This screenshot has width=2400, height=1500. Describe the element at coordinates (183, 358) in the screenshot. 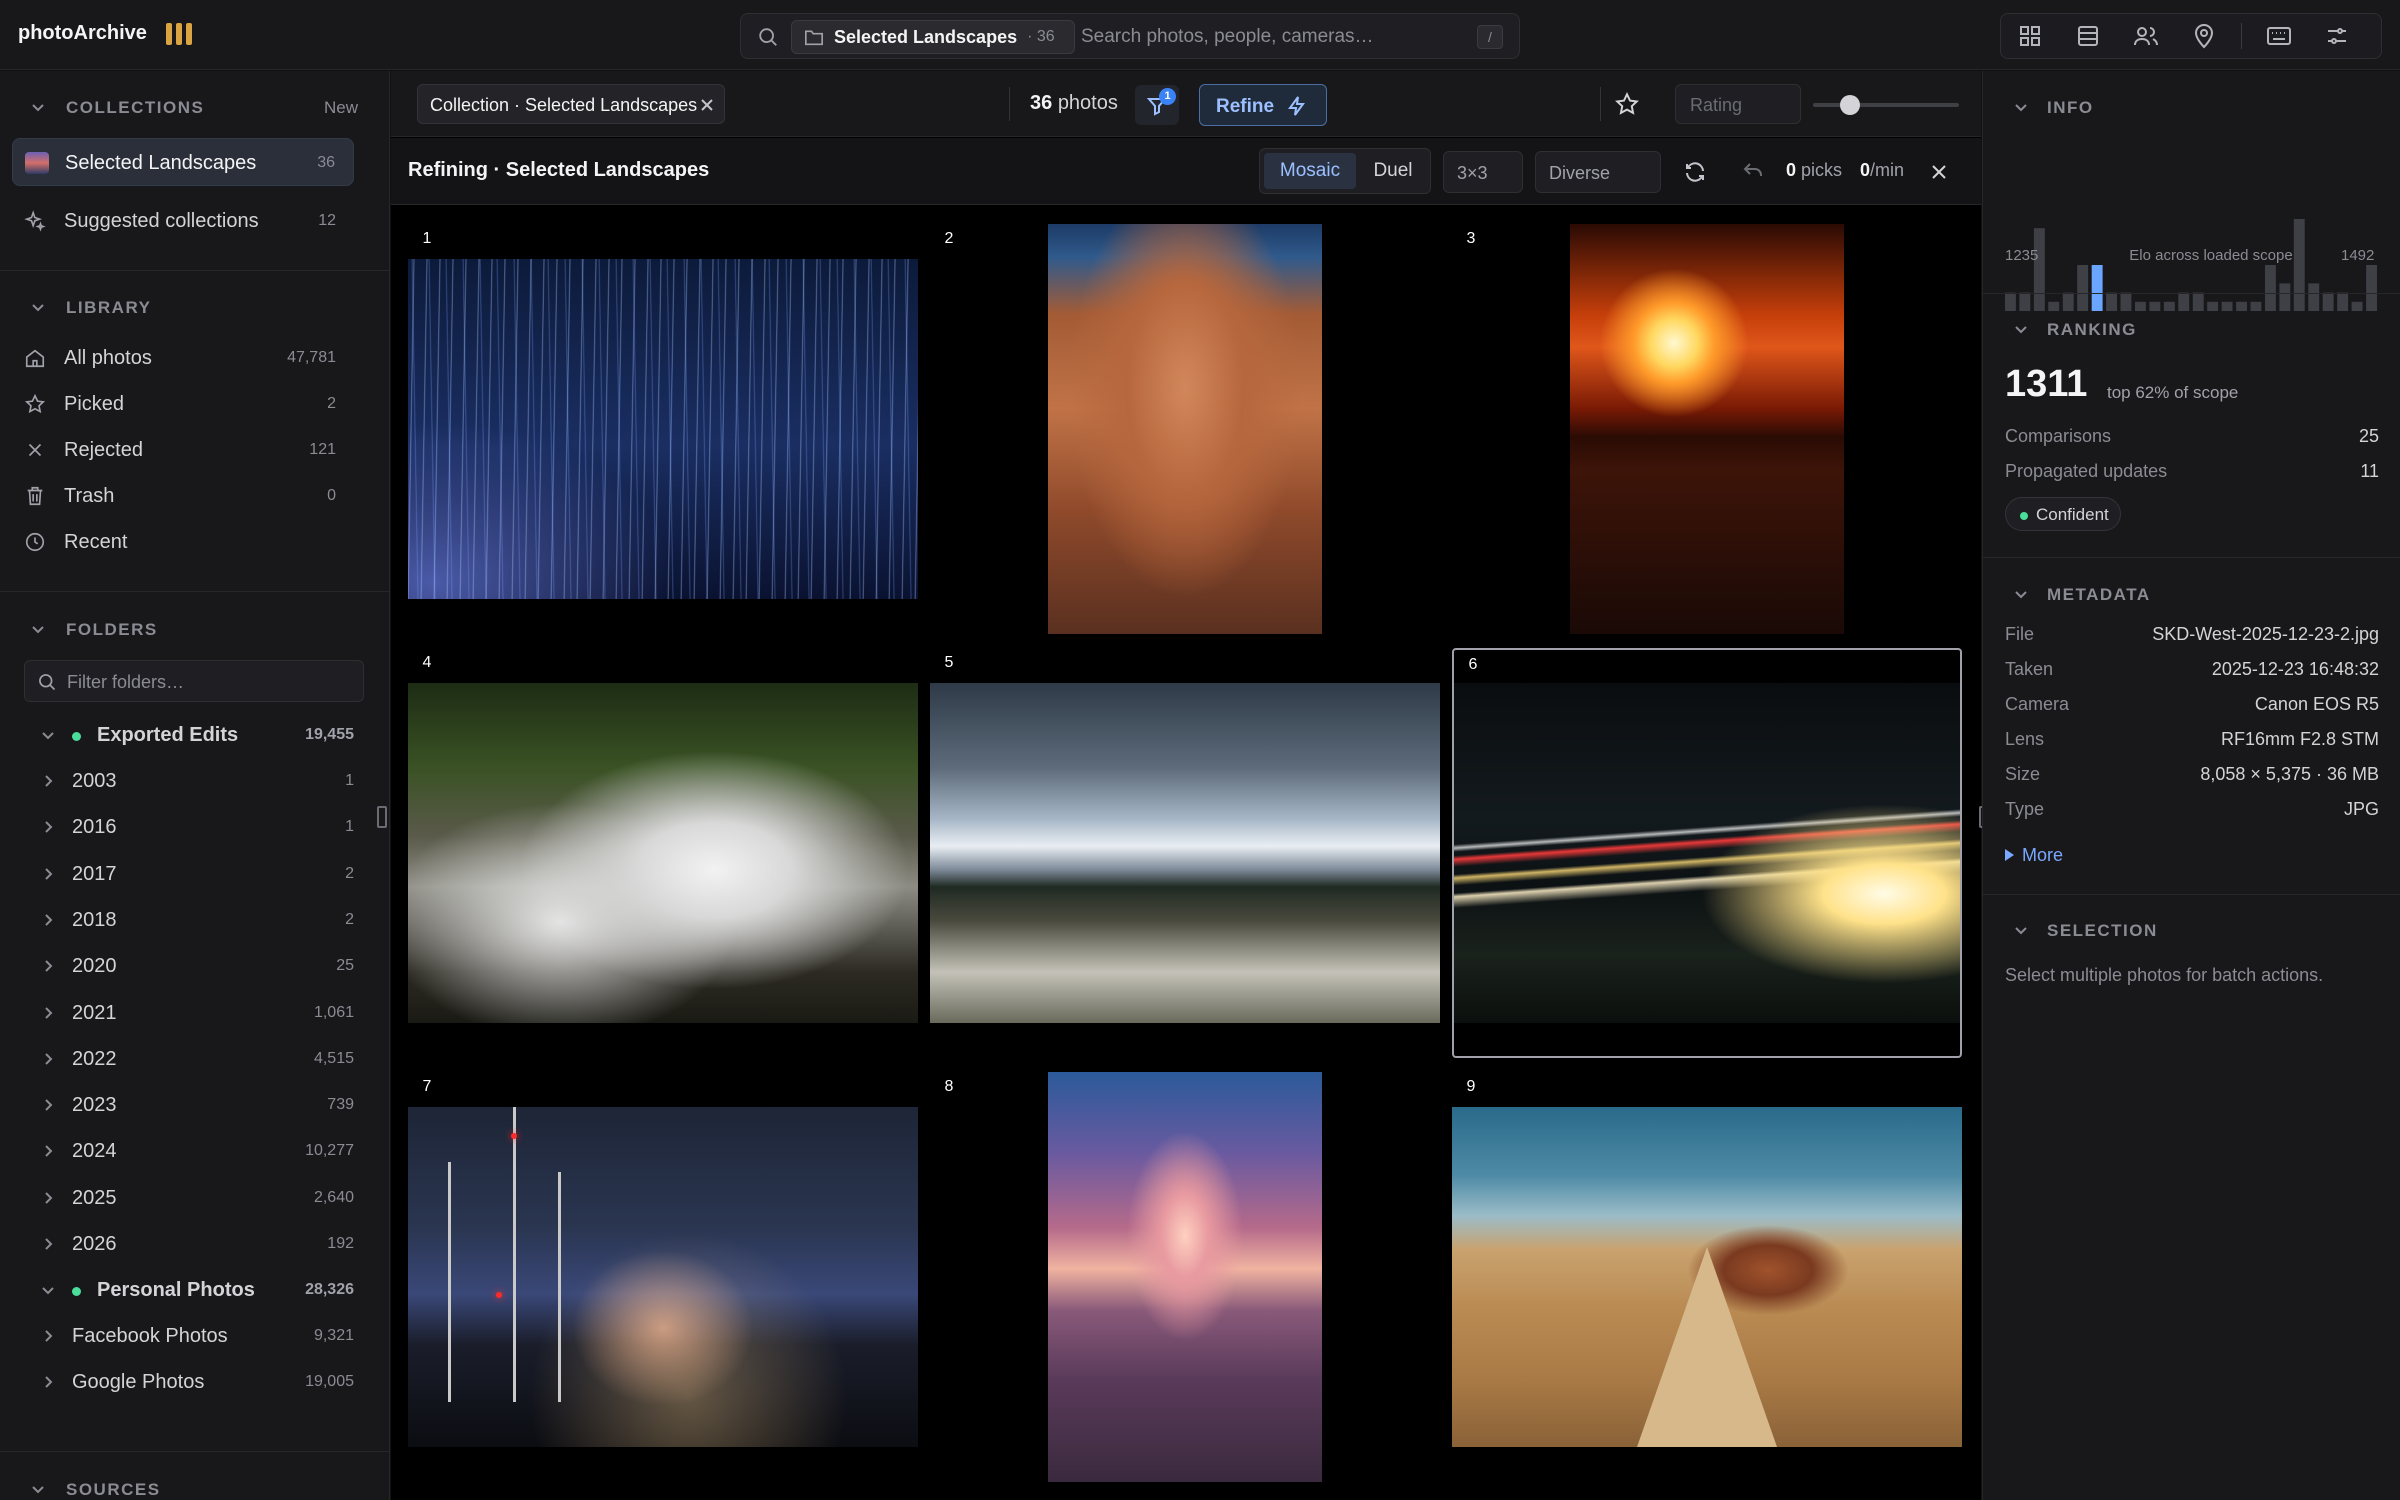

I see `library-item-all-photos: All photos 47,781` at that location.